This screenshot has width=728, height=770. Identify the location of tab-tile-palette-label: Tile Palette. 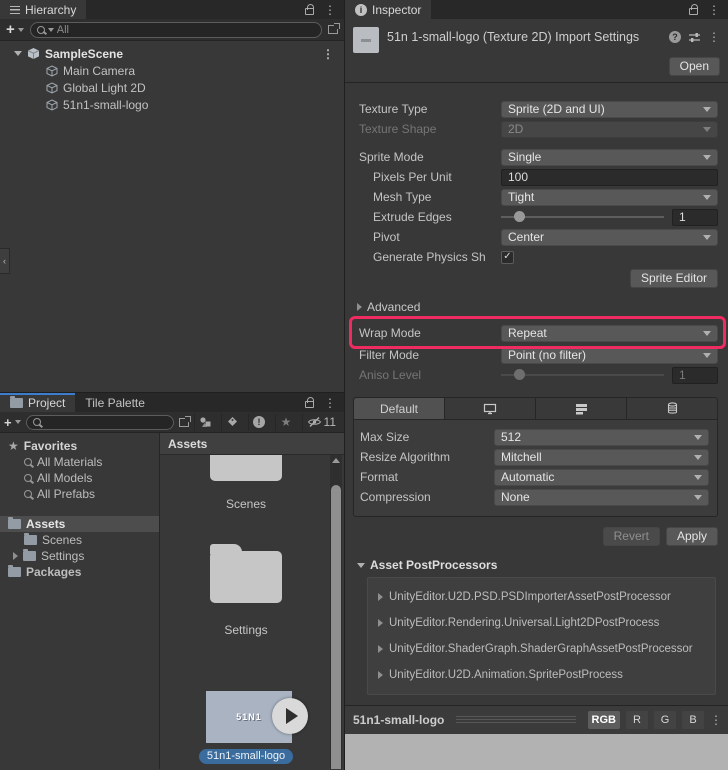
(115, 402).